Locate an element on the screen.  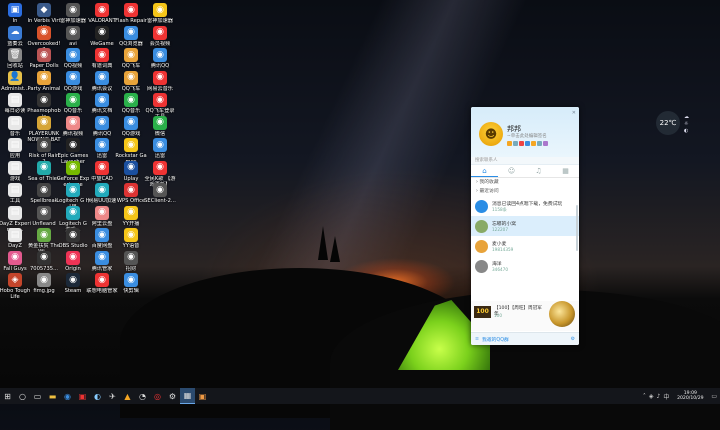
browser-icon: ◉ is located at coordinates (67, 396).